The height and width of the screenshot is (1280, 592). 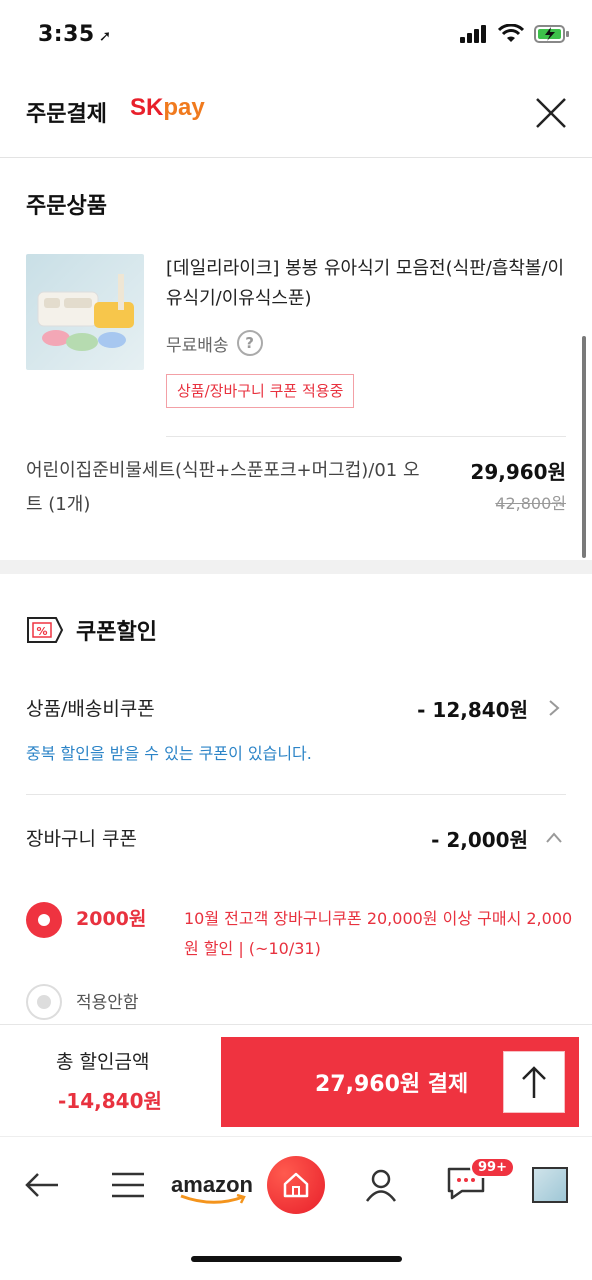 I want to click on coupon-radio-none, so click(x=44, y=1002).